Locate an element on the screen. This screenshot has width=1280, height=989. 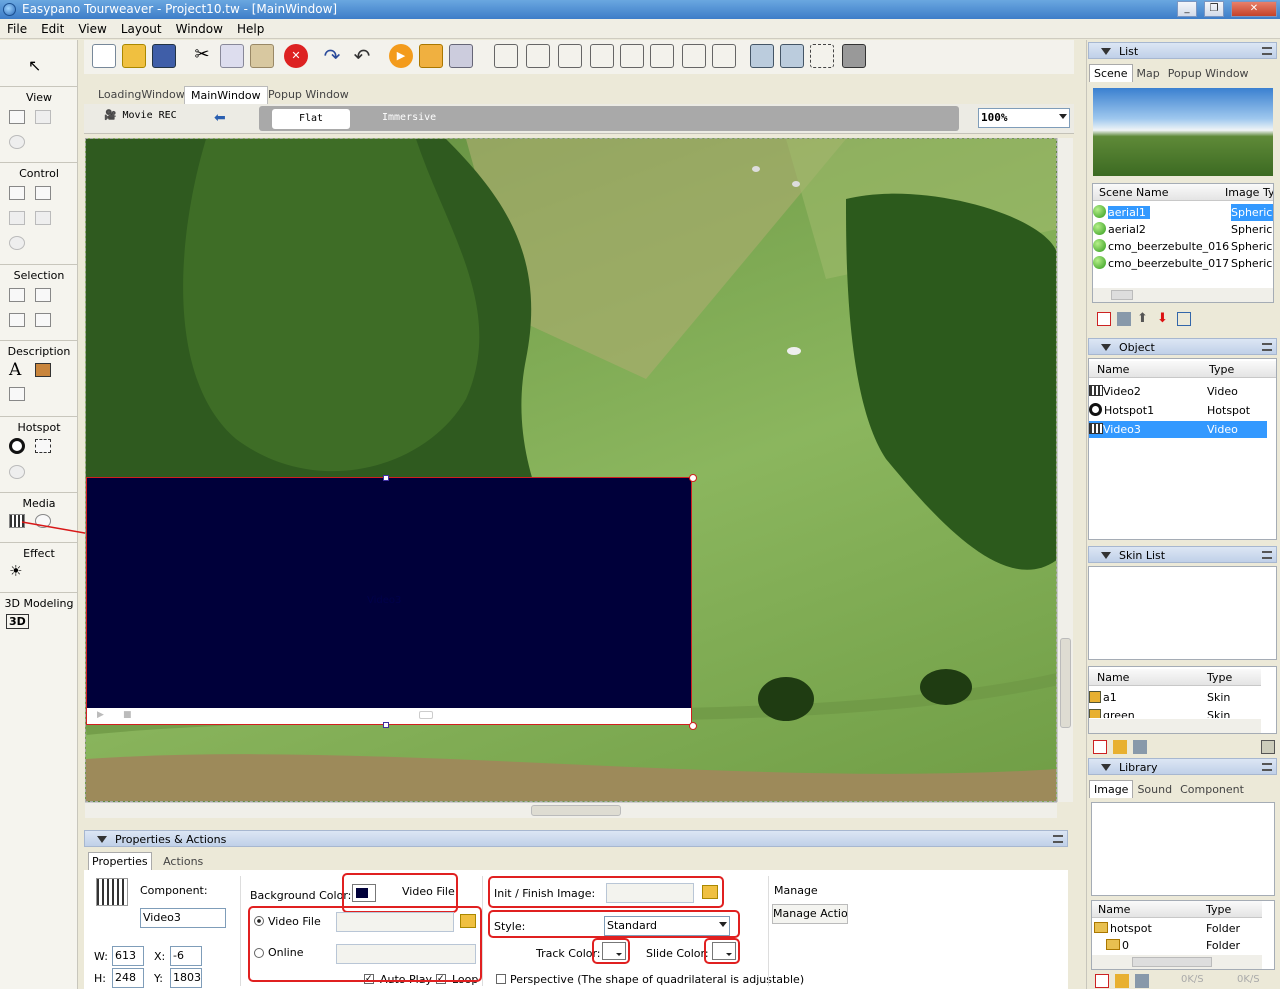
undo-icon: ↶ is located at coordinates (362, 56).